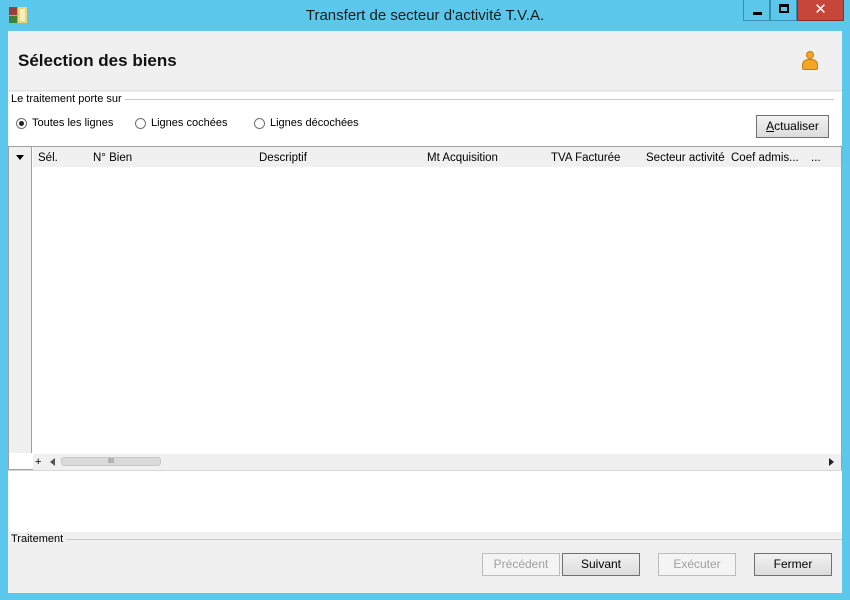 Image resolution: width=850 pixels, height=600 pixels. I want to click on title-bar: Transfert de secteur d'activité T.V.A. ✕, so click(425, 15).